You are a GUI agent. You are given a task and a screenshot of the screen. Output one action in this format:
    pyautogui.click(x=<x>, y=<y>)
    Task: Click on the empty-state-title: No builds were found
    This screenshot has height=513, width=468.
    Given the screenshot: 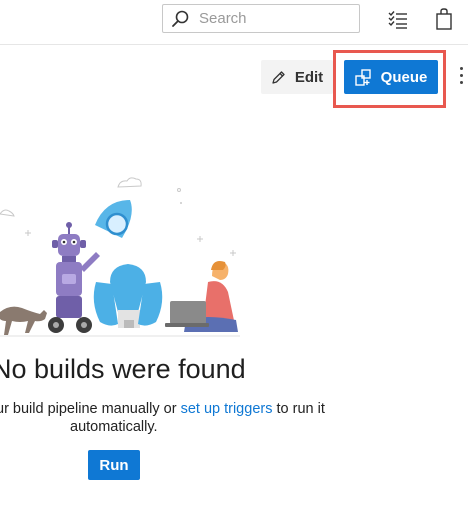 What is the action you would take?
    pyautogui.click(x=123, y=369)
    